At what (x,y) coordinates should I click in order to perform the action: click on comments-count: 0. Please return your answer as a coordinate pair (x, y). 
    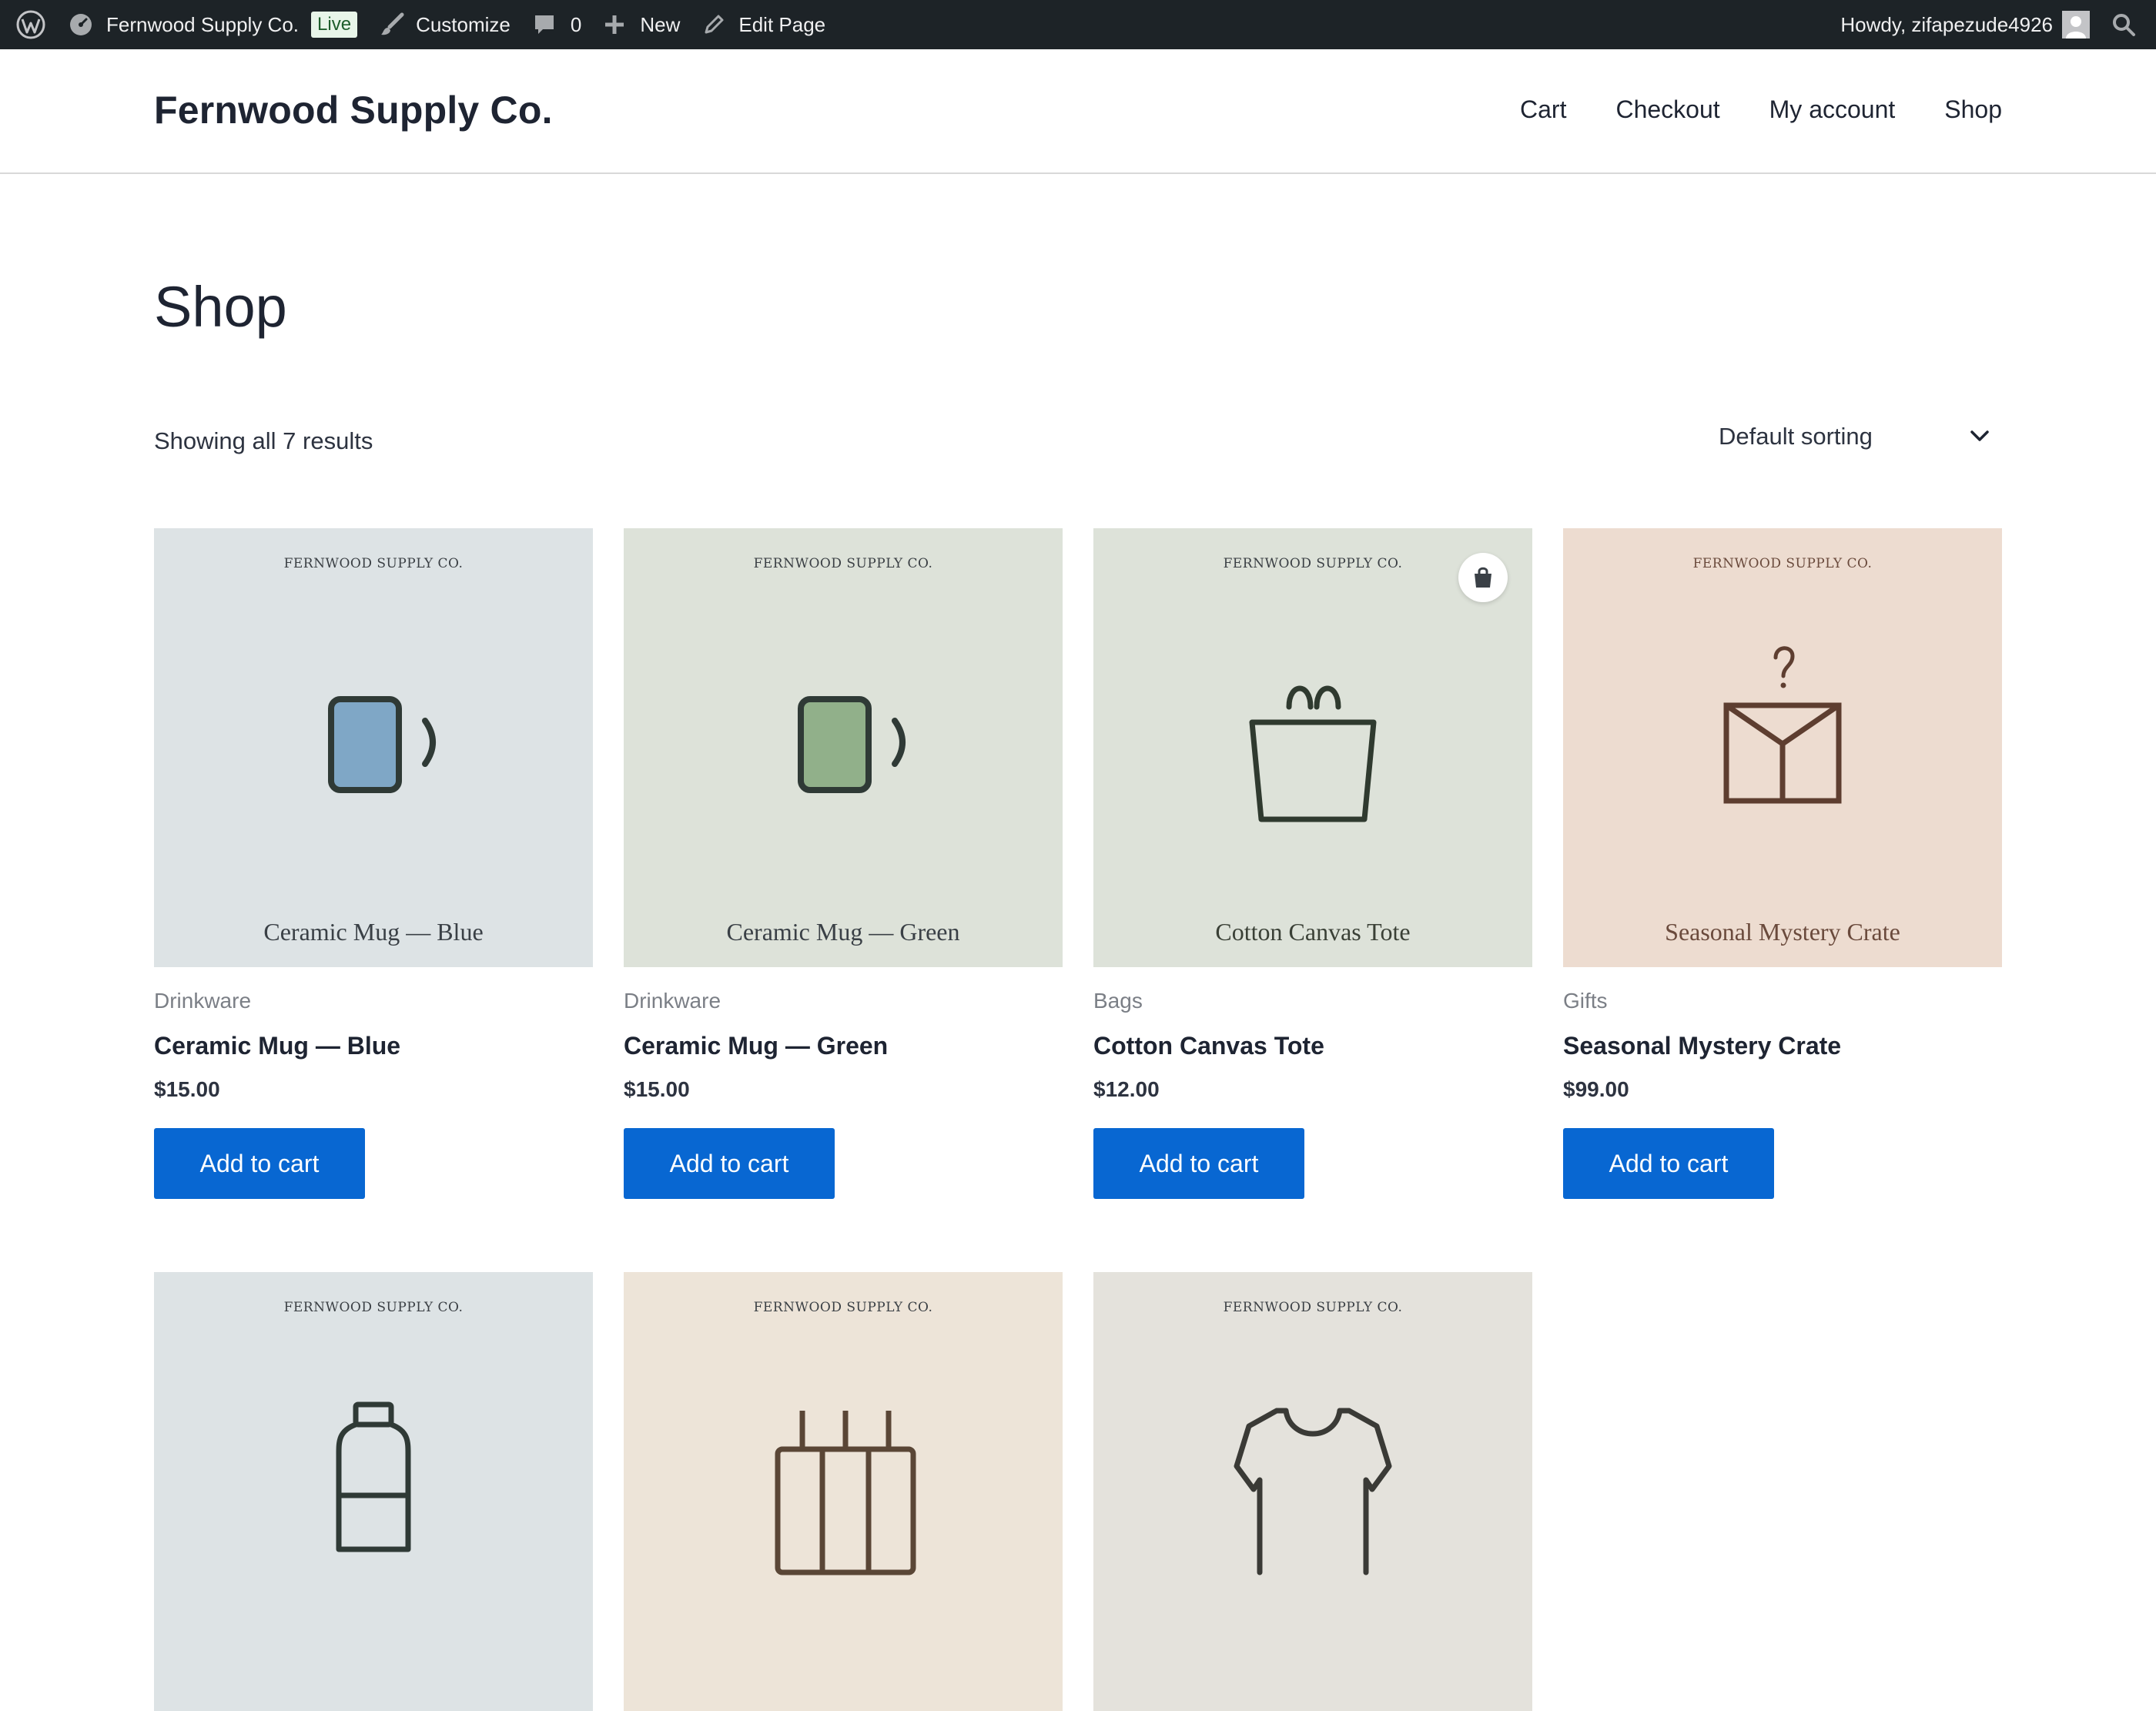
    Looking at the image, I should click on (576, 24).